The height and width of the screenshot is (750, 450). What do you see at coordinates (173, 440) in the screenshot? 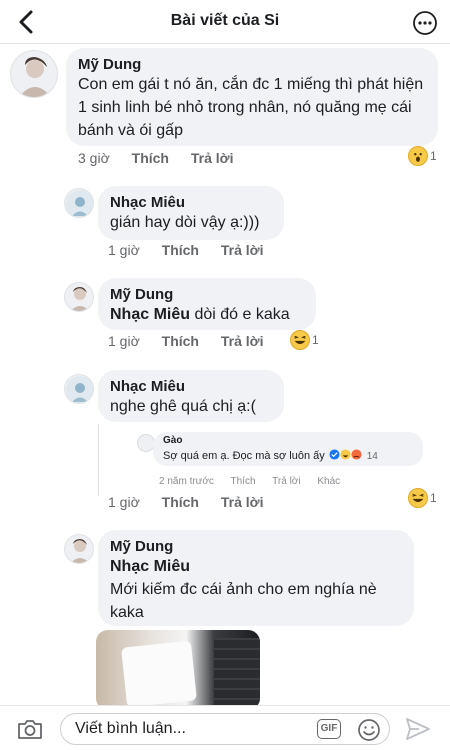
I see `commenter-name: Gào` at bounding box center [173, 440].